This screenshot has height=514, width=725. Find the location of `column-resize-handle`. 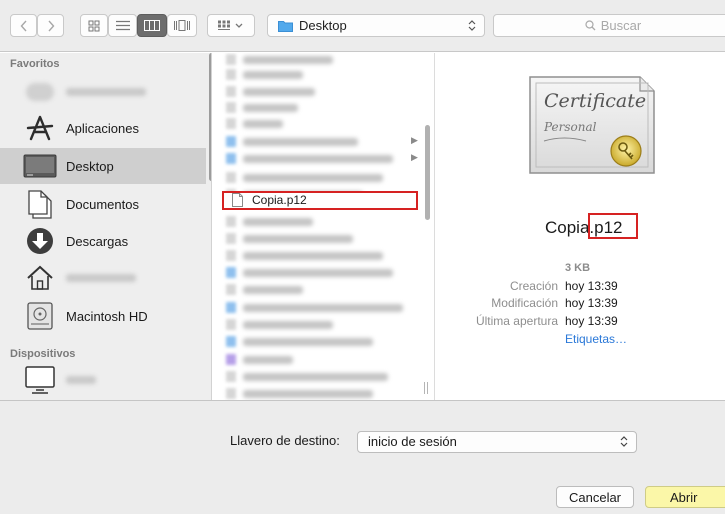

column-resize-handle is located at coordinates (426, 388).